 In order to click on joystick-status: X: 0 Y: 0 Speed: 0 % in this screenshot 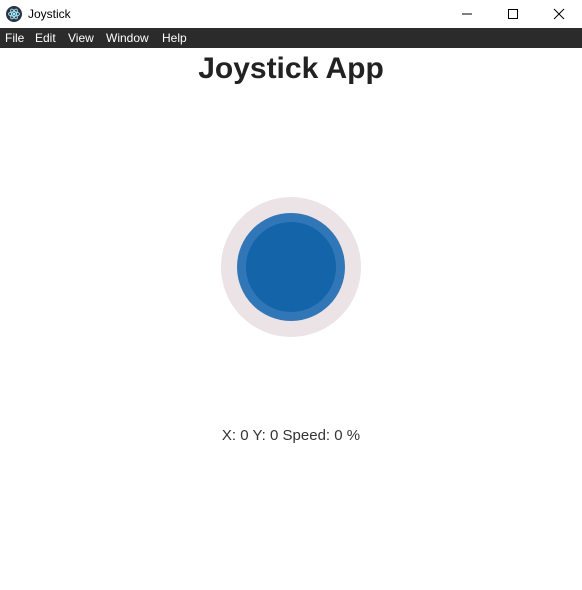, I will do `click(291, 436)`.